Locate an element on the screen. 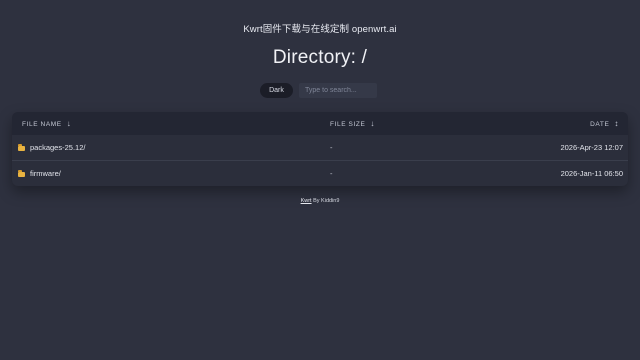  table-header: FILE NAME ↓ FILE SIZE ↓ DATE ↕ is located at coordinates (320, 123).